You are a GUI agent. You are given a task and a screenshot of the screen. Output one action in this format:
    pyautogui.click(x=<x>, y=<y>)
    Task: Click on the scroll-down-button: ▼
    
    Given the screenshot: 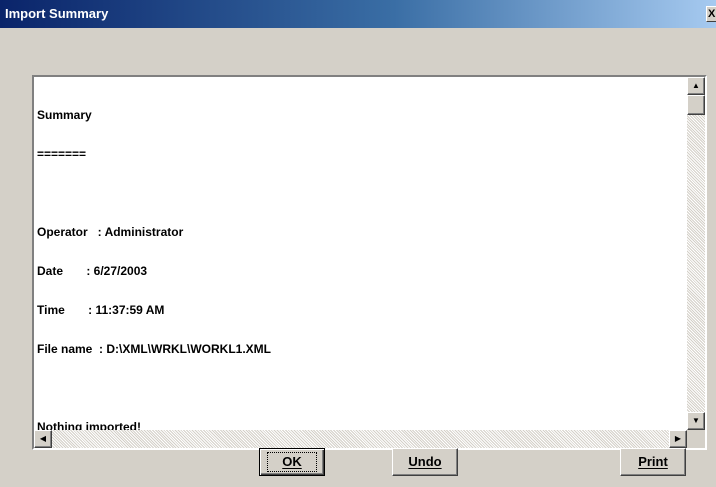 What is the action you would take?
    pyautogui.click(x=696, y=421)
    